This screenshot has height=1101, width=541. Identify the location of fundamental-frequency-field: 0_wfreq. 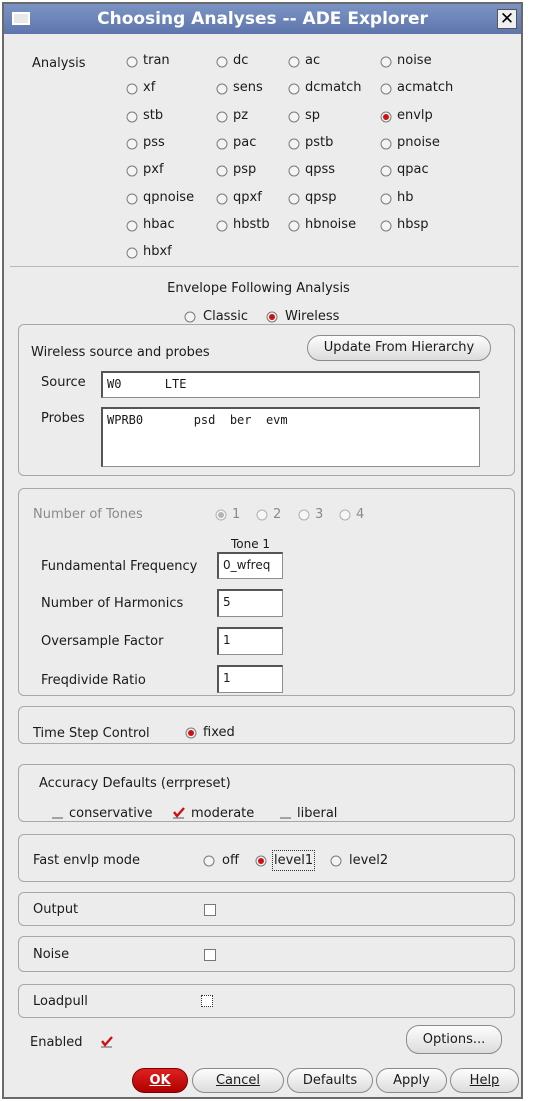
(250, 565).